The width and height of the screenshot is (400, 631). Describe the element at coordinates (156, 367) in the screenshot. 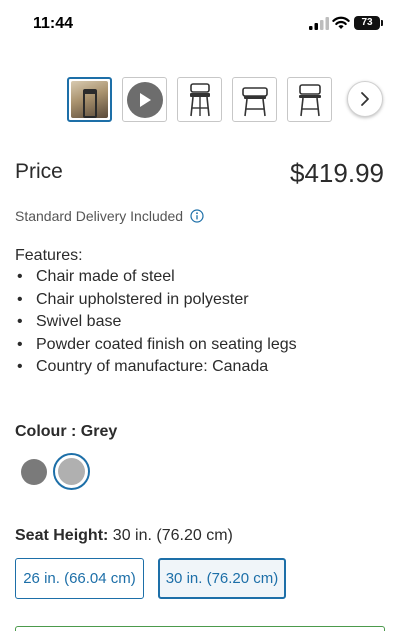

I see `feature-item: Country of manufacture: Canada` at that location.